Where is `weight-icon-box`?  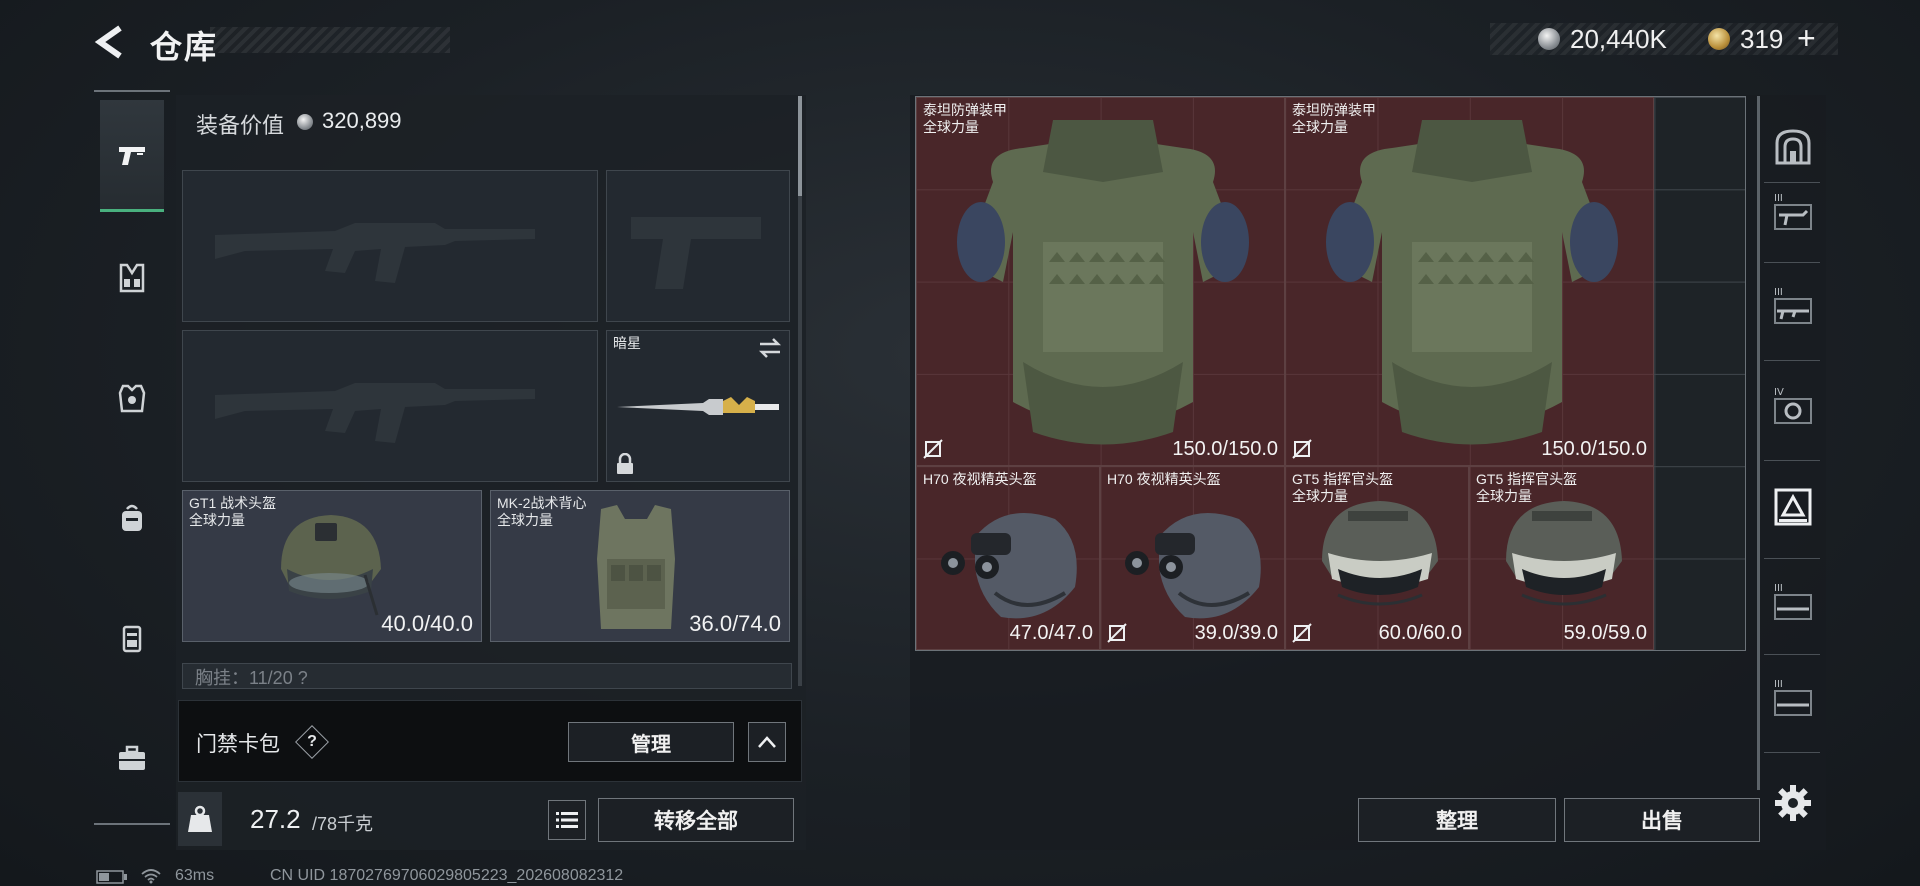
weight-icon-box is located at coordinates (200, 819).